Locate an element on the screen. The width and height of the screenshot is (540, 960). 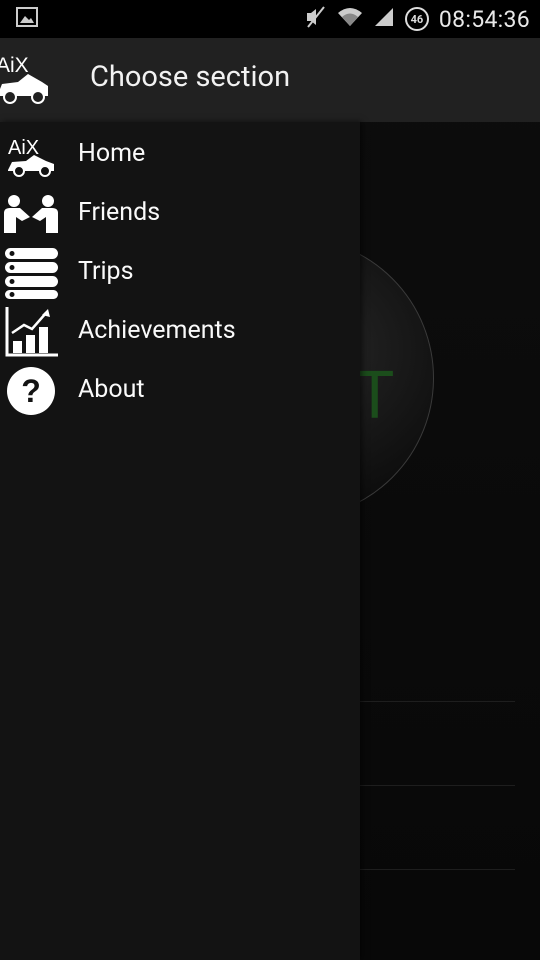
drawer-item-trips: Trips is located at coordinates (180, 271).